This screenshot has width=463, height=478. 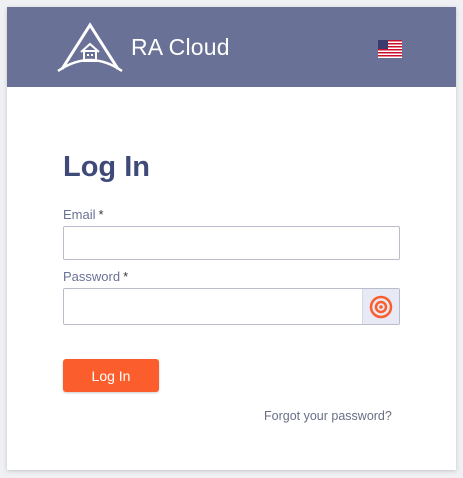 I want to click on us-flag-icon, so click(x=390, y=49).